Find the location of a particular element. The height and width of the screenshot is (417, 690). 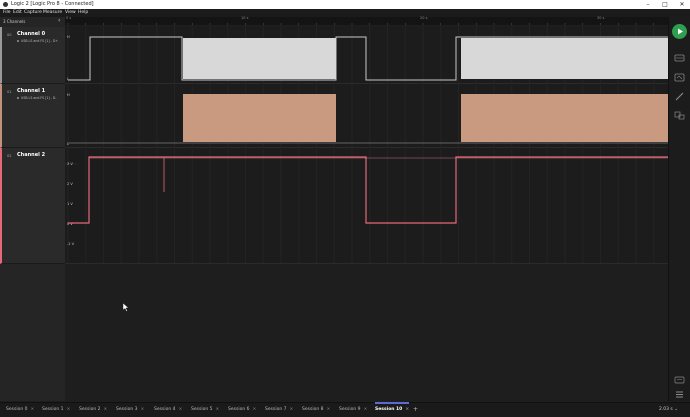

voltage-label: -1 V is located at coordinates (71, 244).